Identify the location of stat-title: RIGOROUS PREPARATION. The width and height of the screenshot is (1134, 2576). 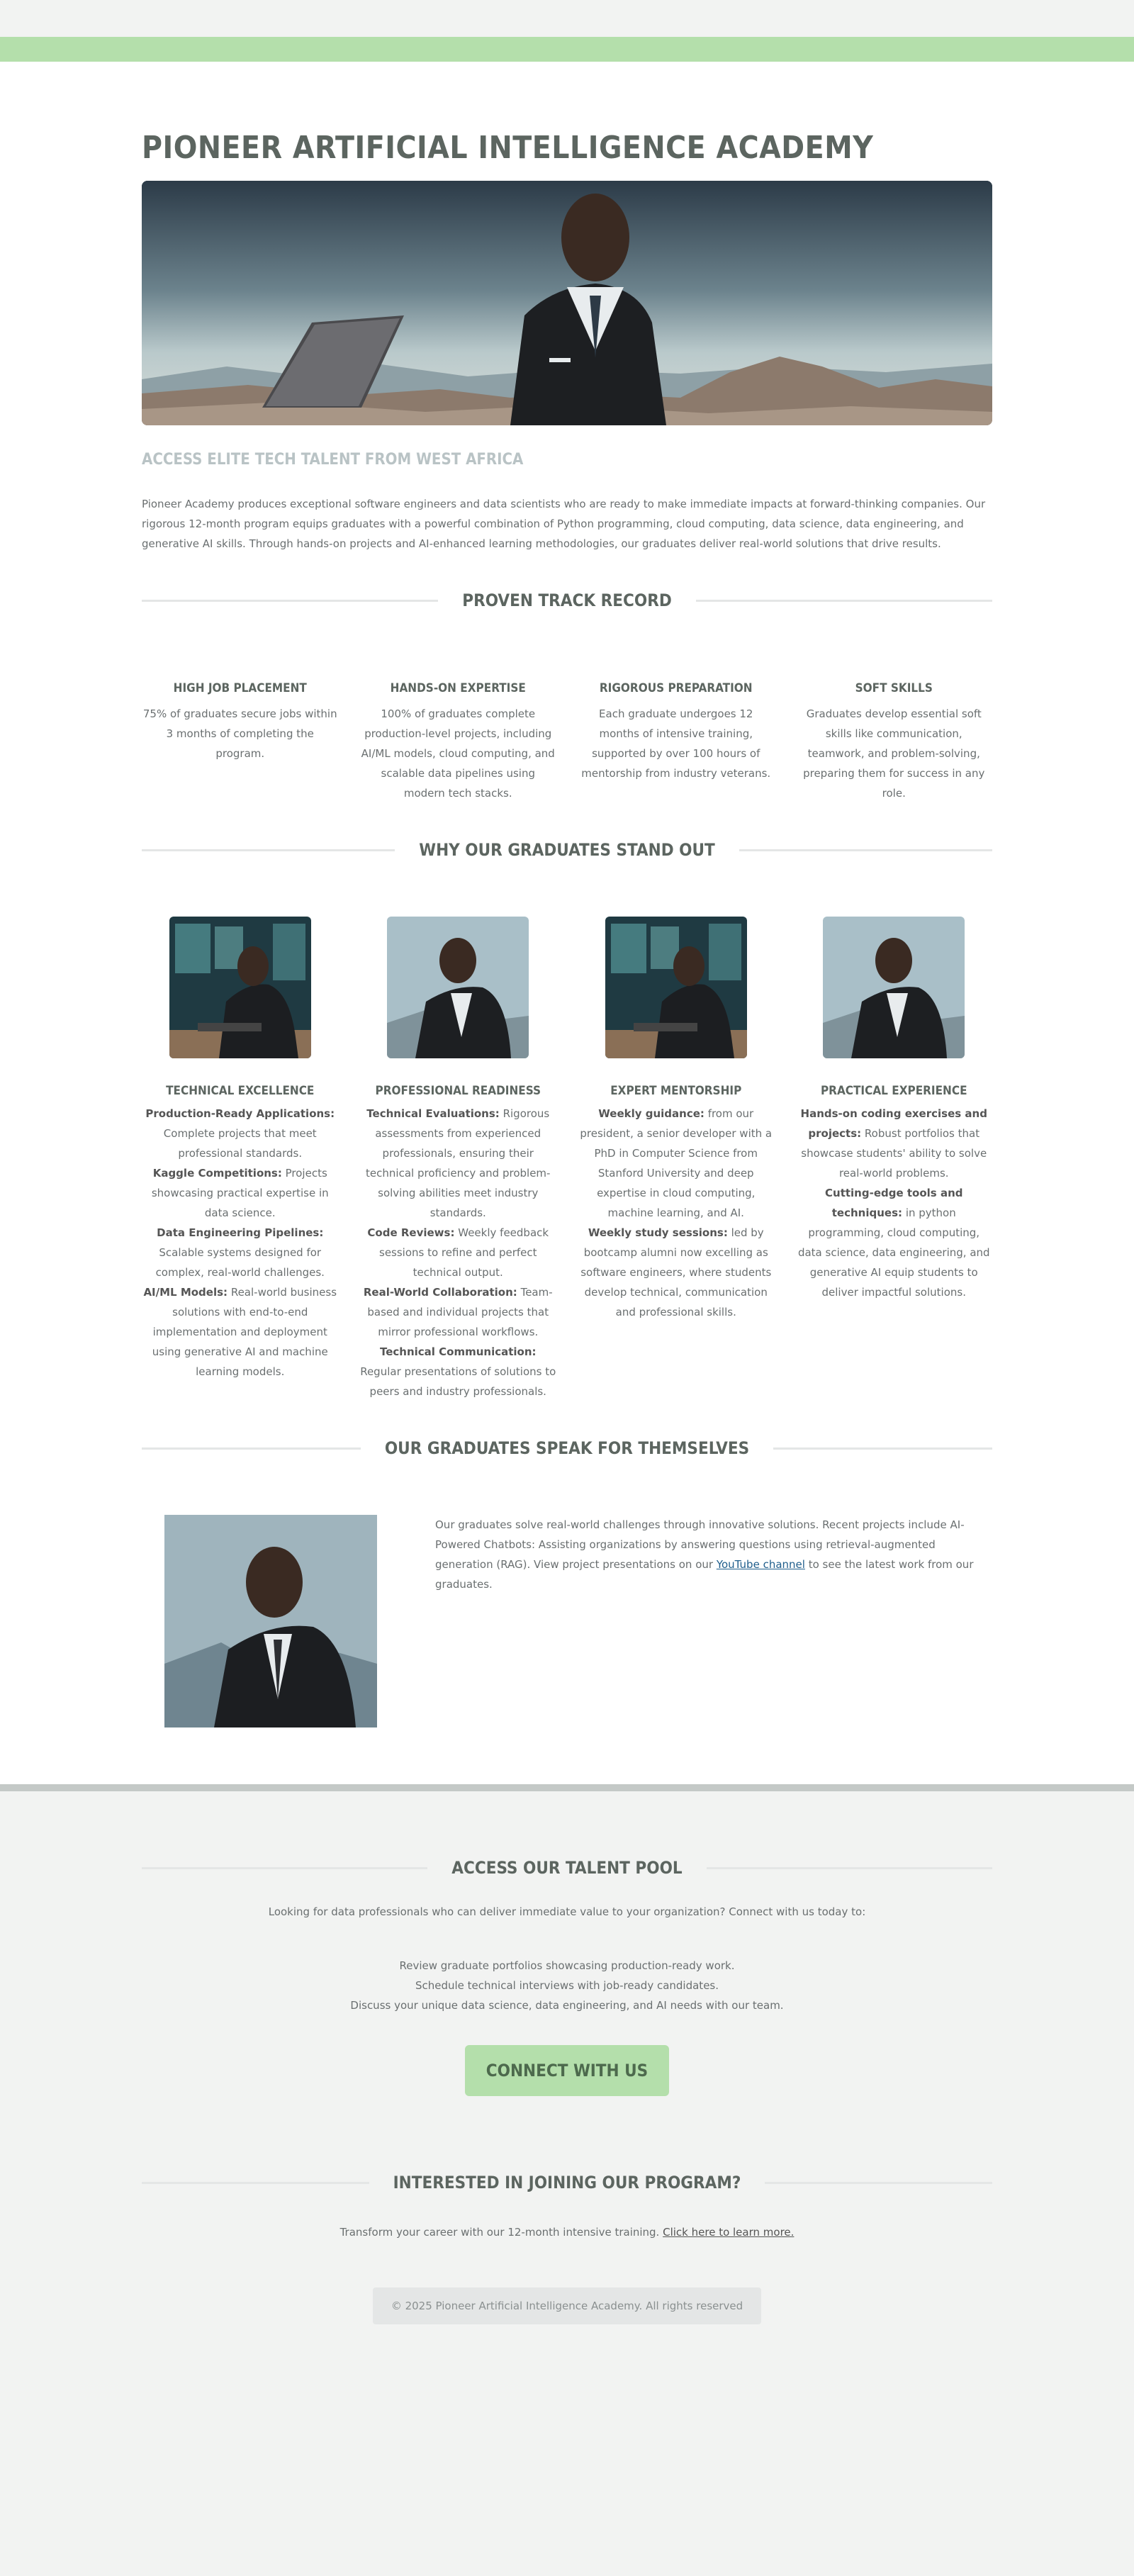
(676, 688).